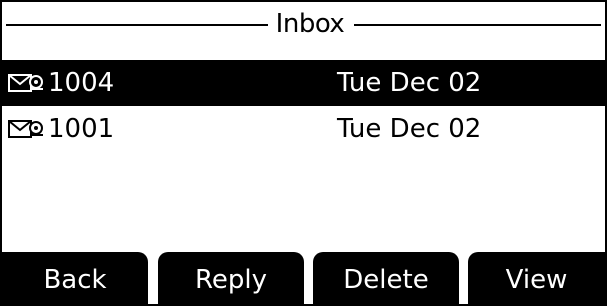 The image size is (607, 306). I want to click on message-row-1004: 1004 Tue Dec 02, so click(303, 83).